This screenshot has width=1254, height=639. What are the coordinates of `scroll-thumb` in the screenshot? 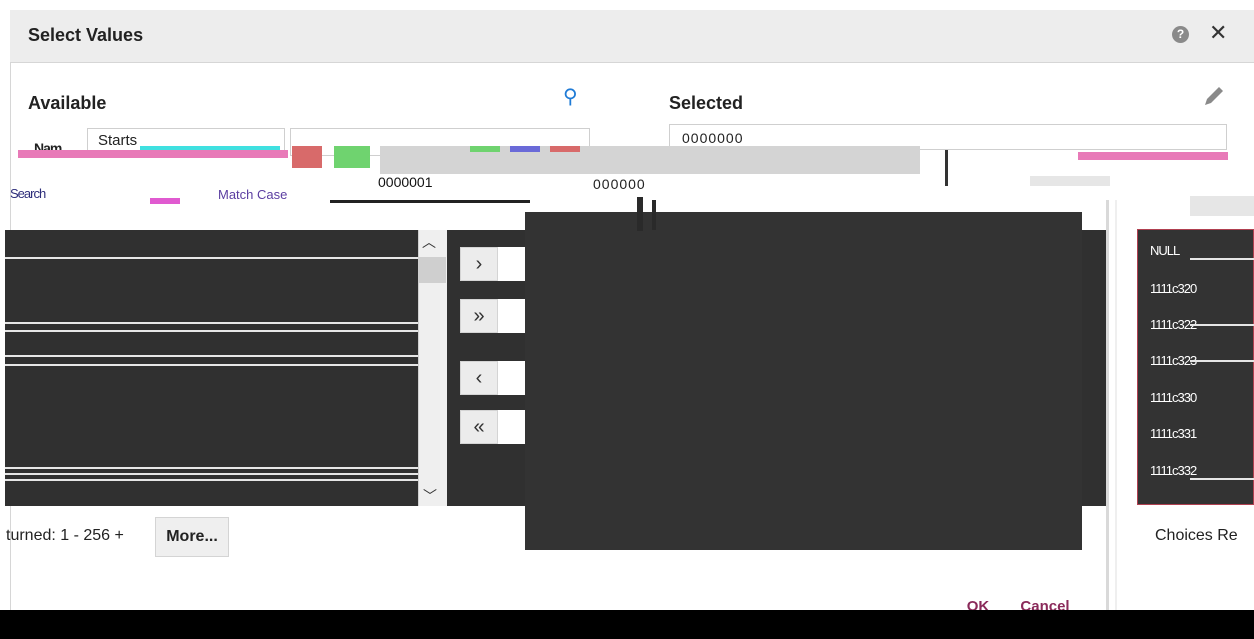 It's located at (432, 270).